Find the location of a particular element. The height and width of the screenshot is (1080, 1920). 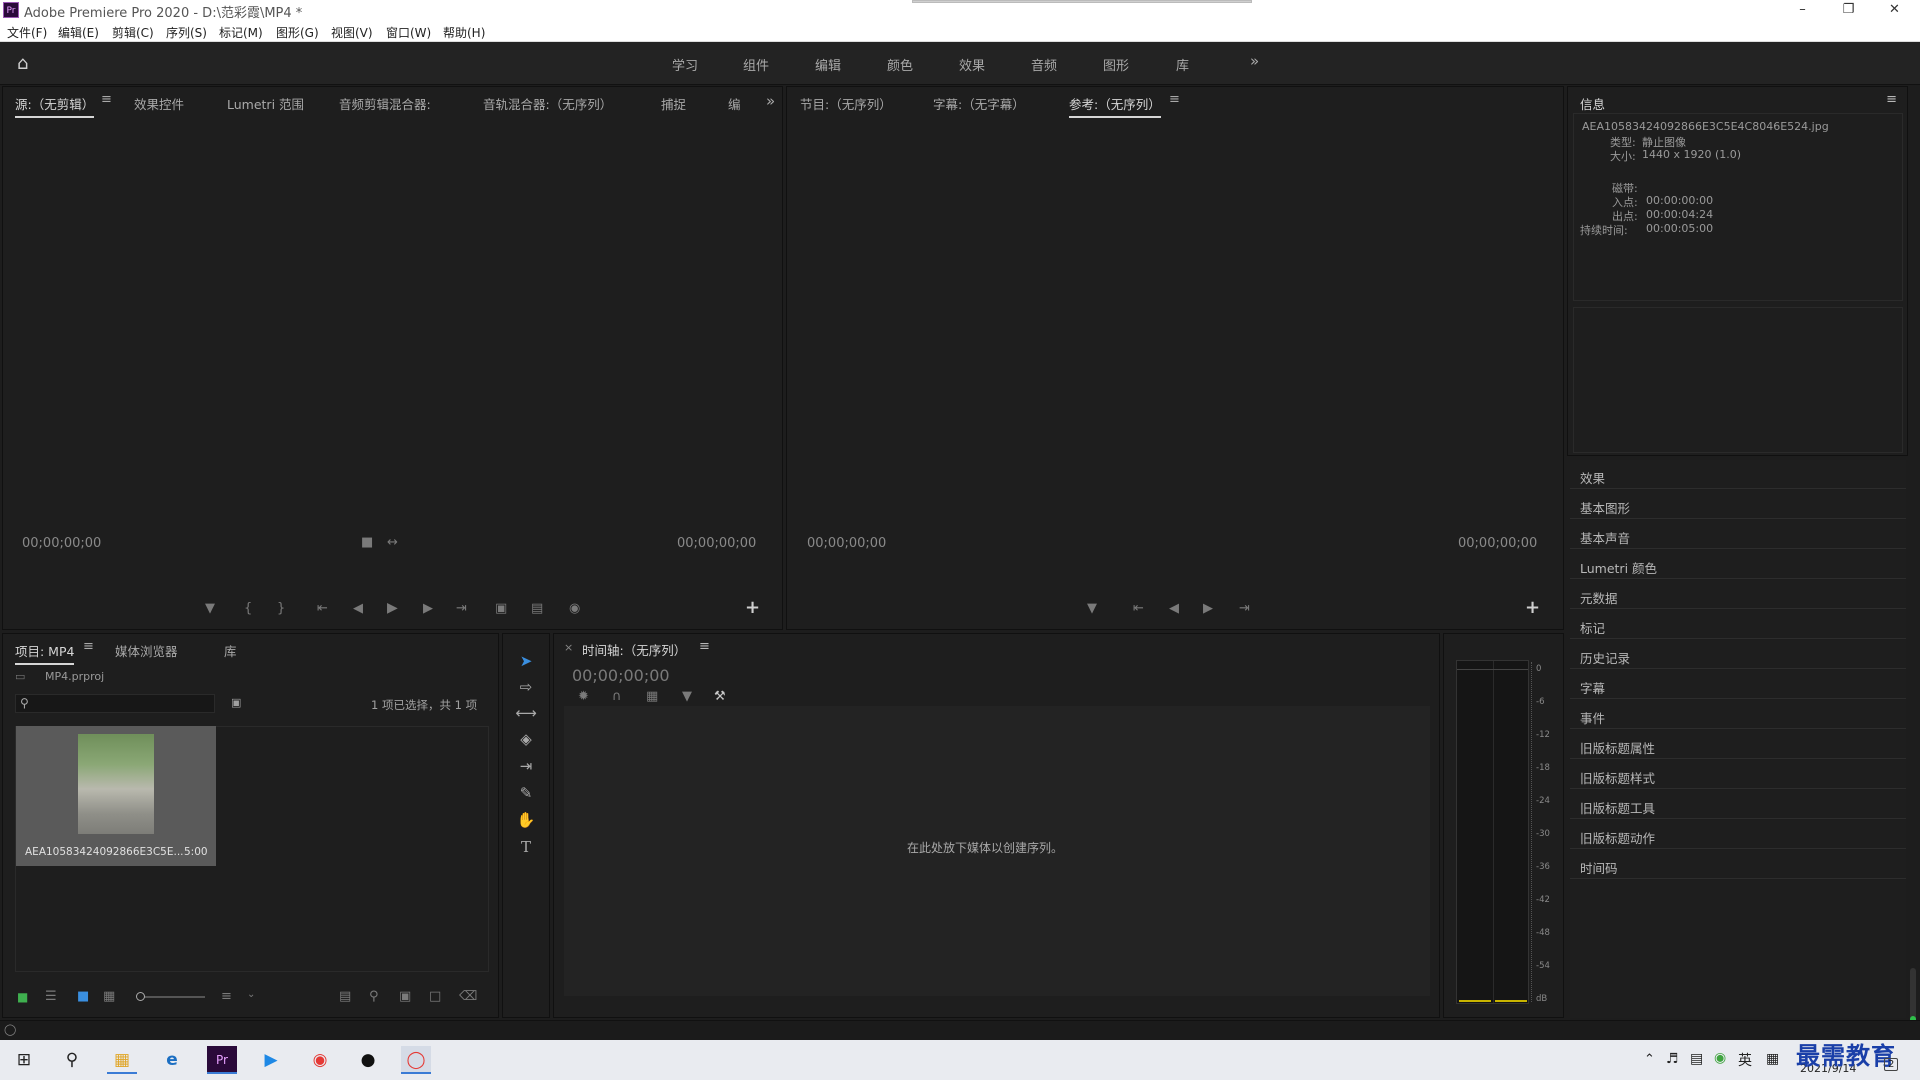

workspace-color: 颜色 is located at coordinates (900, 64).